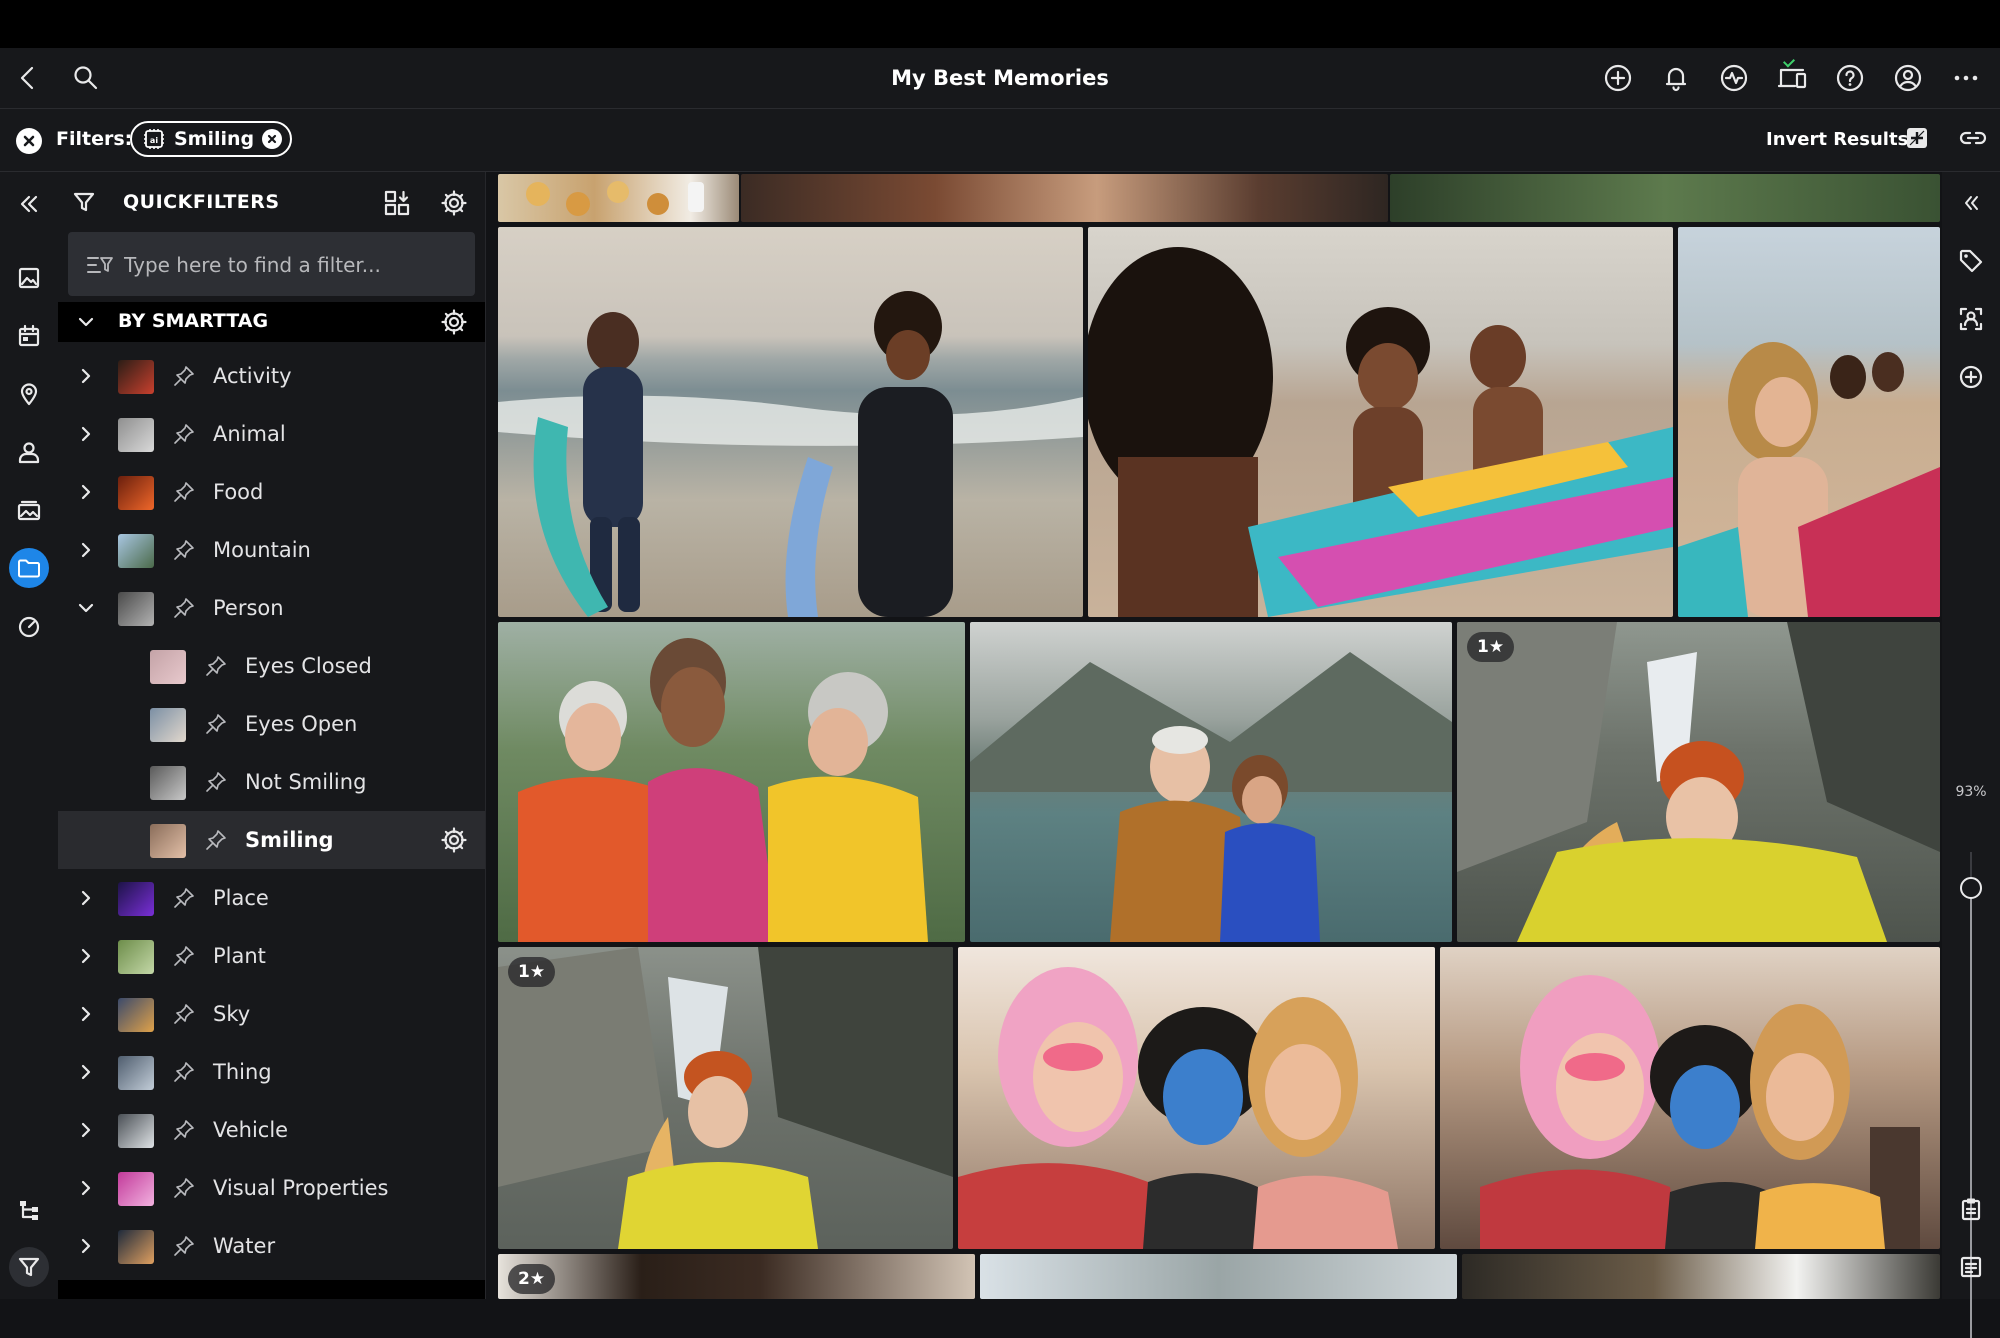  I want to click on help-button, so click(1850, 78).